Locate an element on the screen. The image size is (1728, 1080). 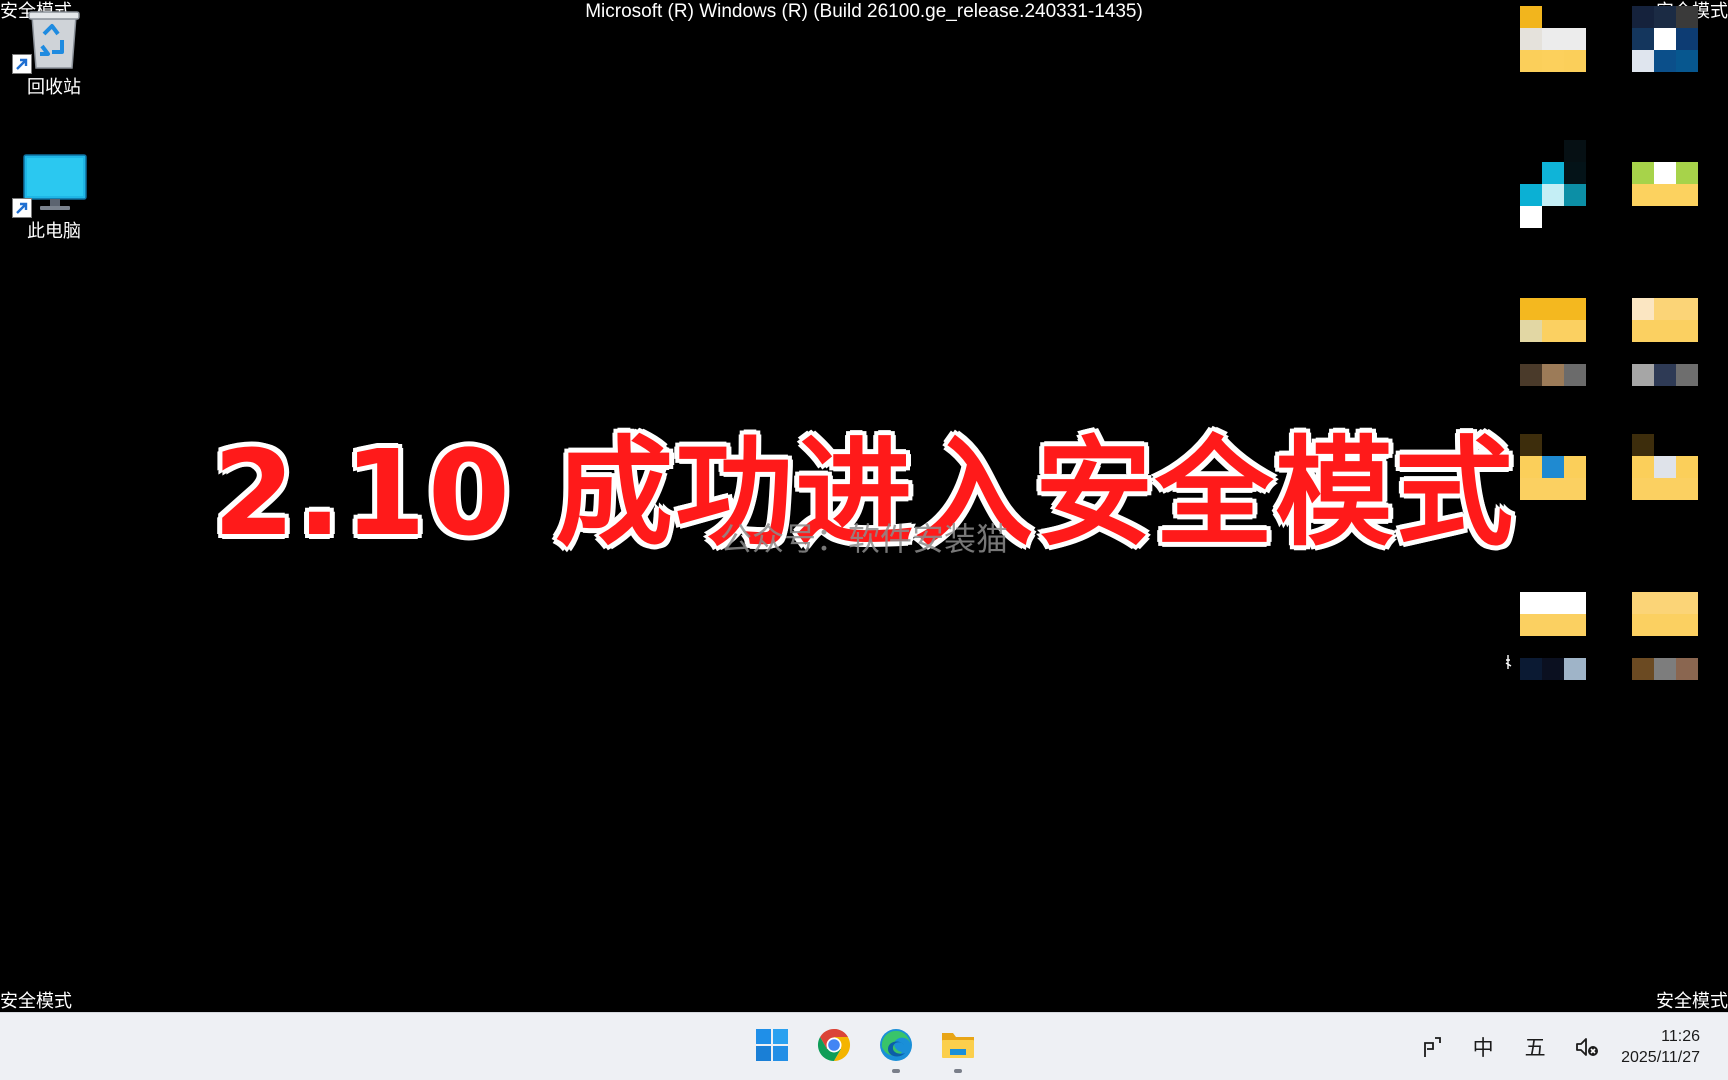
windows-logo-icon is located at coordinates (772, 1047).